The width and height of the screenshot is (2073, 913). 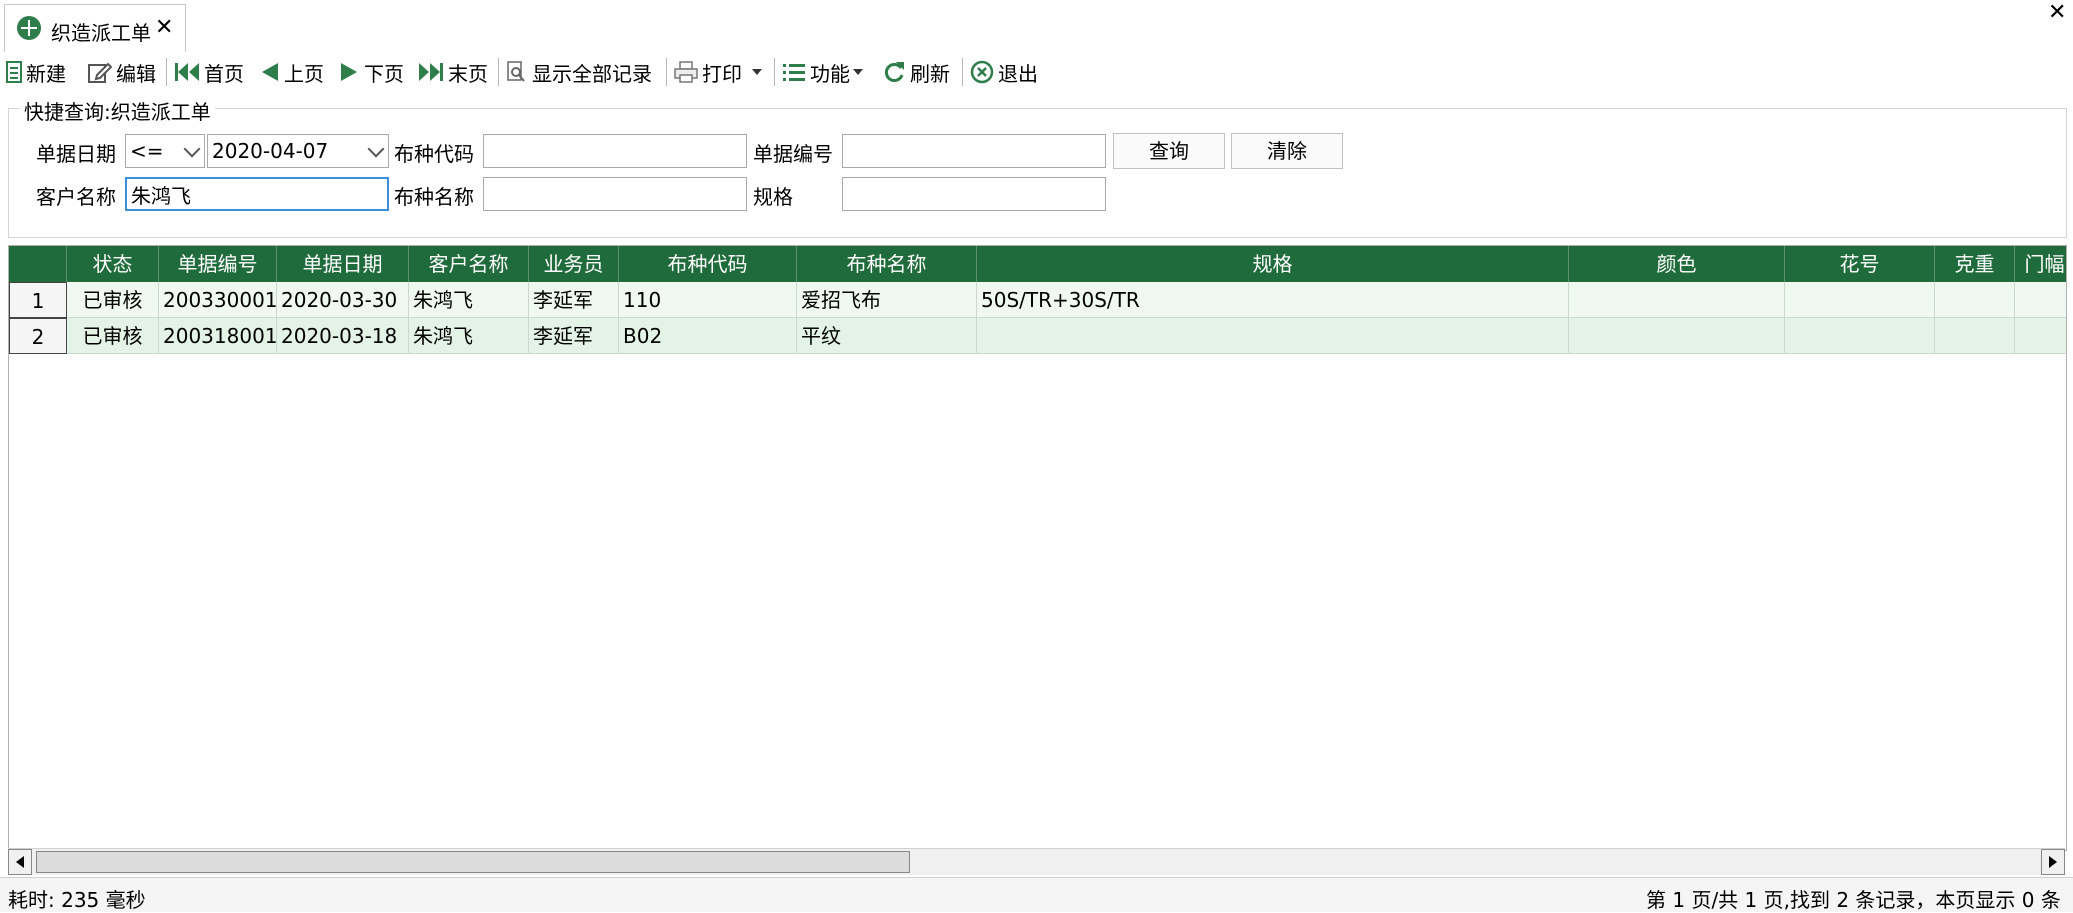 I want to click on scrollbar-thumb, so click(x=473, y=862).